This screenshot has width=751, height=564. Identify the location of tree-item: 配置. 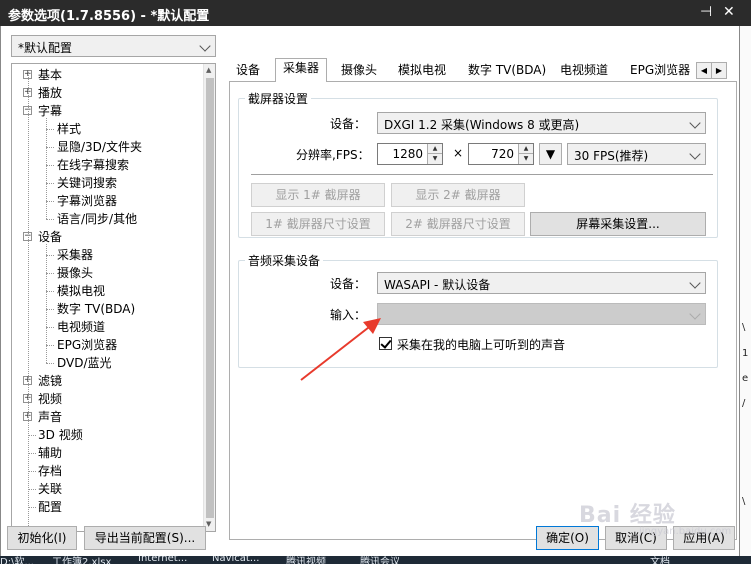
(50, 507).